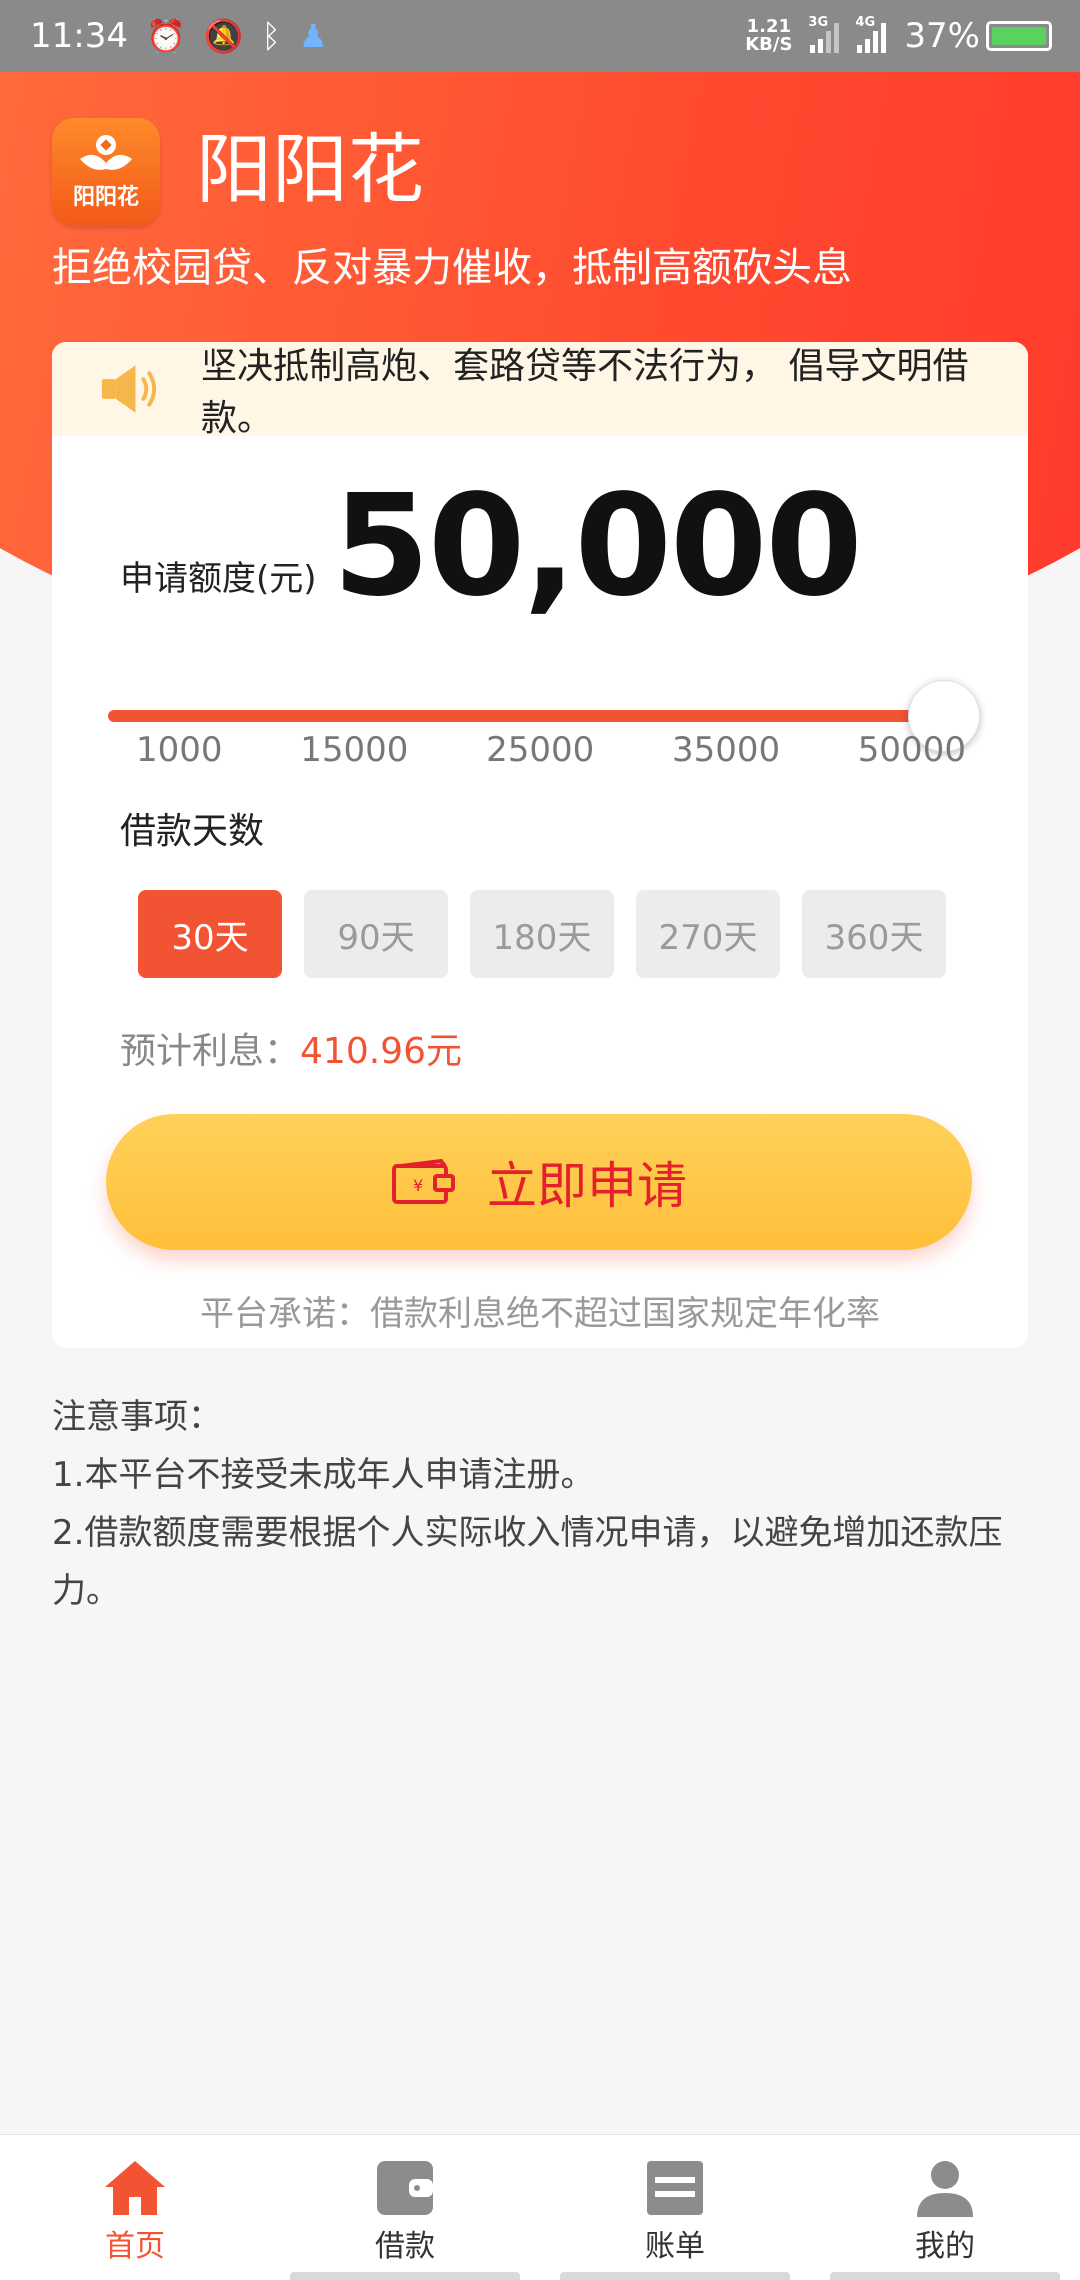  I want to click on apply-now-button: ¥ 立即申请, so click(539, 1182).